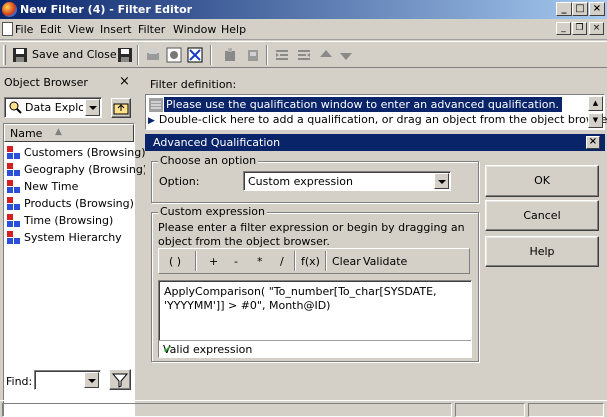 The height and width of the screenshot is (417, 607). I want to click on list-item-label: Time (Browsing), so click(69, 220).